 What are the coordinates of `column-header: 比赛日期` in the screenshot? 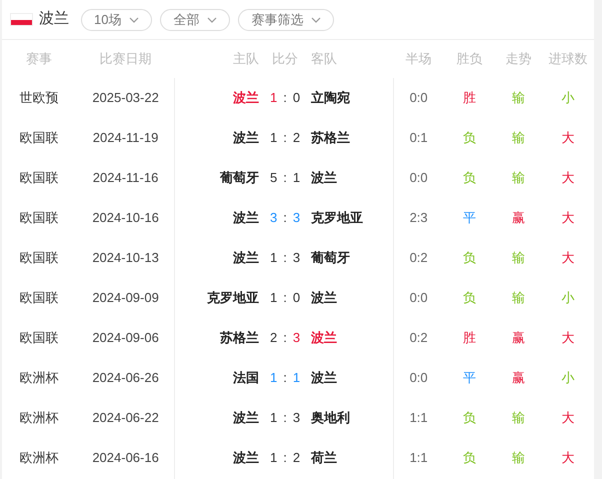 It's located at (126, 58).